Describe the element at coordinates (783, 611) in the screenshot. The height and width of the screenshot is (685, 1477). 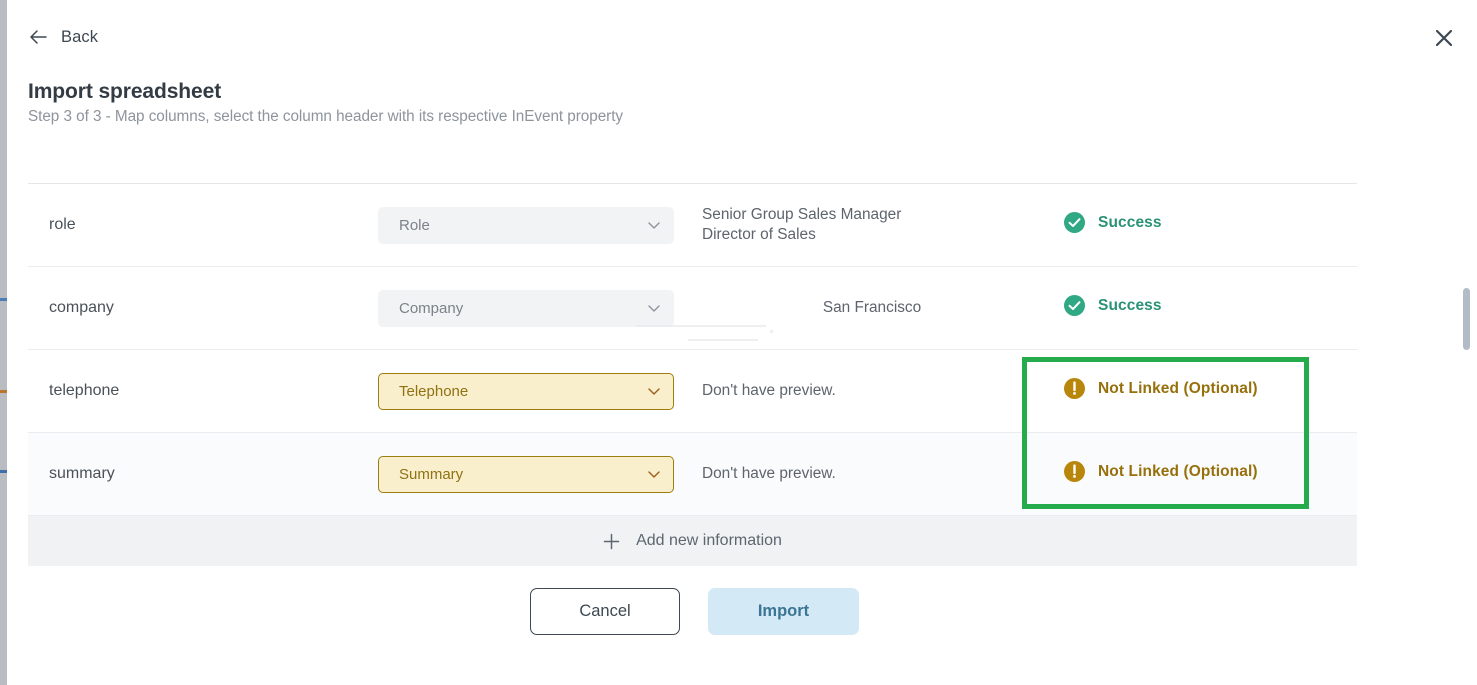
I see `import-button: Import` at that location.